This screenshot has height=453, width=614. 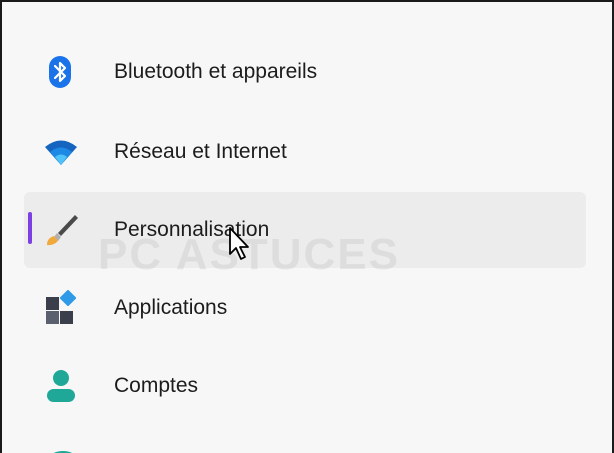 I want to click on sidebar-item-label: Bluetooth et appareils, so click(x=216, y=71).